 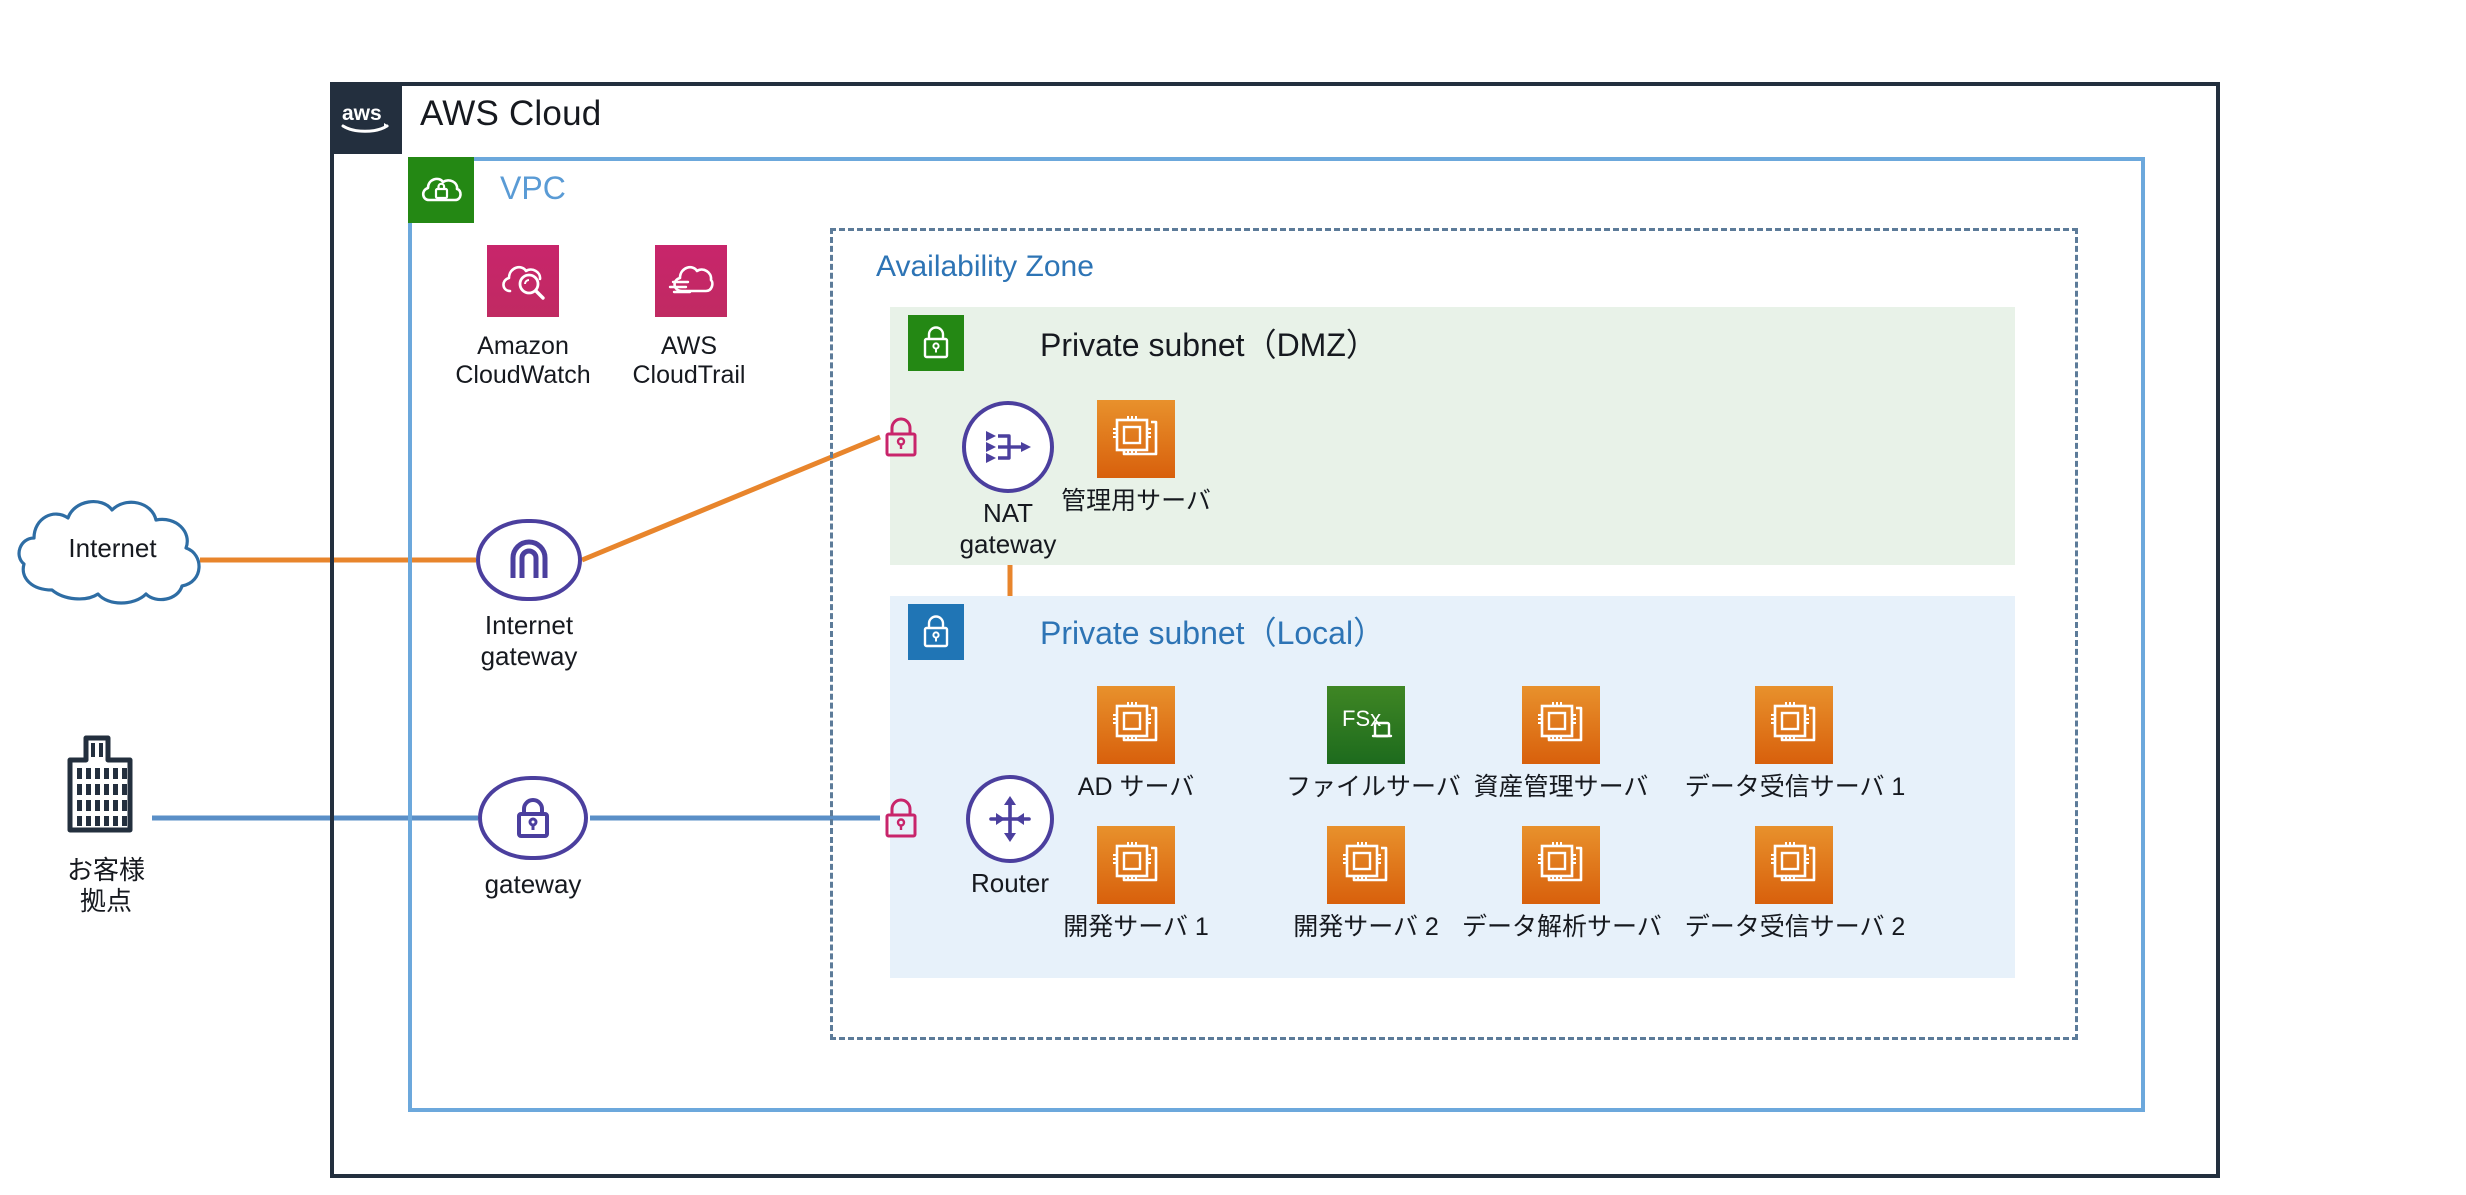 What do you see at coordinates (105, 870) in the screenshot?
I see `on-premises-label-line1: お客様` at bounding box center [105, 870].